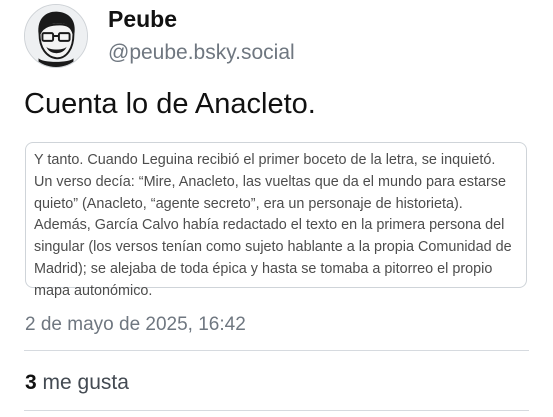 The width and height of the screenshot is (553, 417). I want to click on author-avatar, so click(56, 36).